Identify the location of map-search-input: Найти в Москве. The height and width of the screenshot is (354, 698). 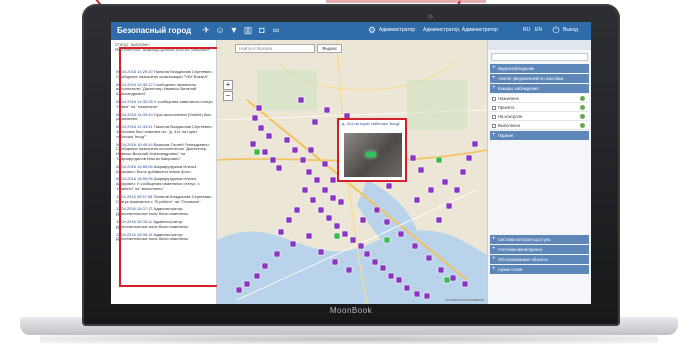
(275, 48).